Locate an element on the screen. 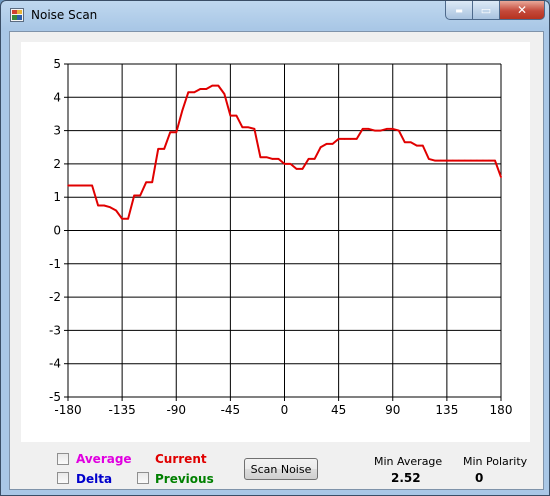  x-tick-label: 180 is located at coordinates (501, 410).